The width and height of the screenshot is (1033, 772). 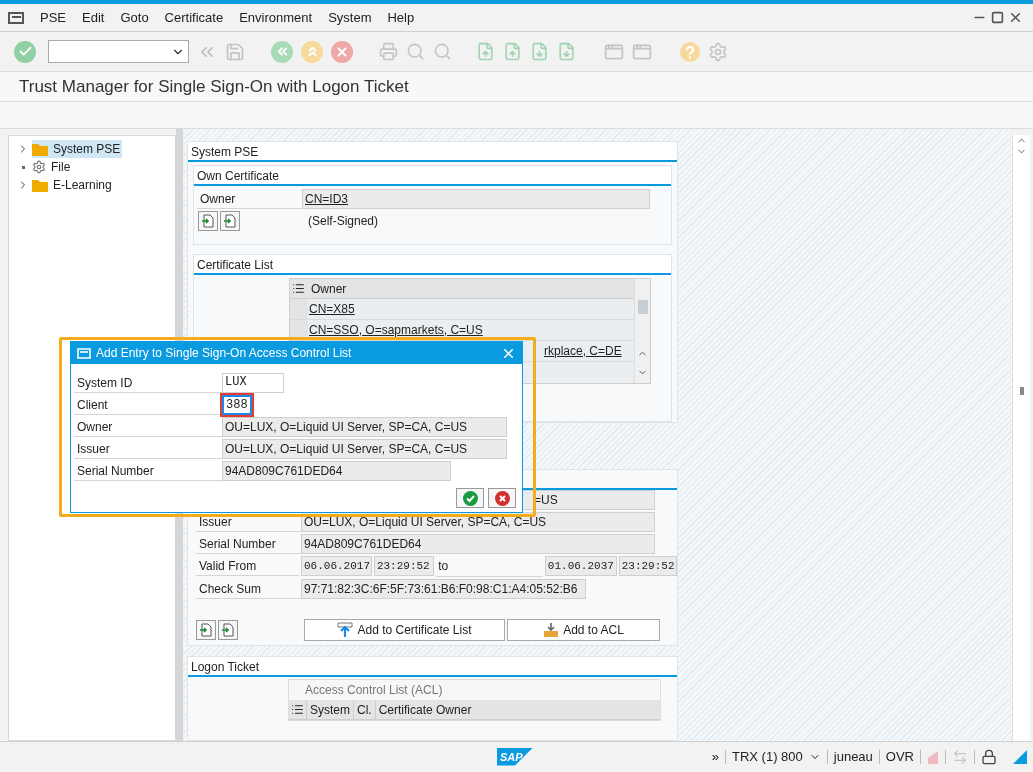 What do you see at coordinates (61, 167) in the screenshot?
I see `tree-label: File` at bounding box center [61, 167].